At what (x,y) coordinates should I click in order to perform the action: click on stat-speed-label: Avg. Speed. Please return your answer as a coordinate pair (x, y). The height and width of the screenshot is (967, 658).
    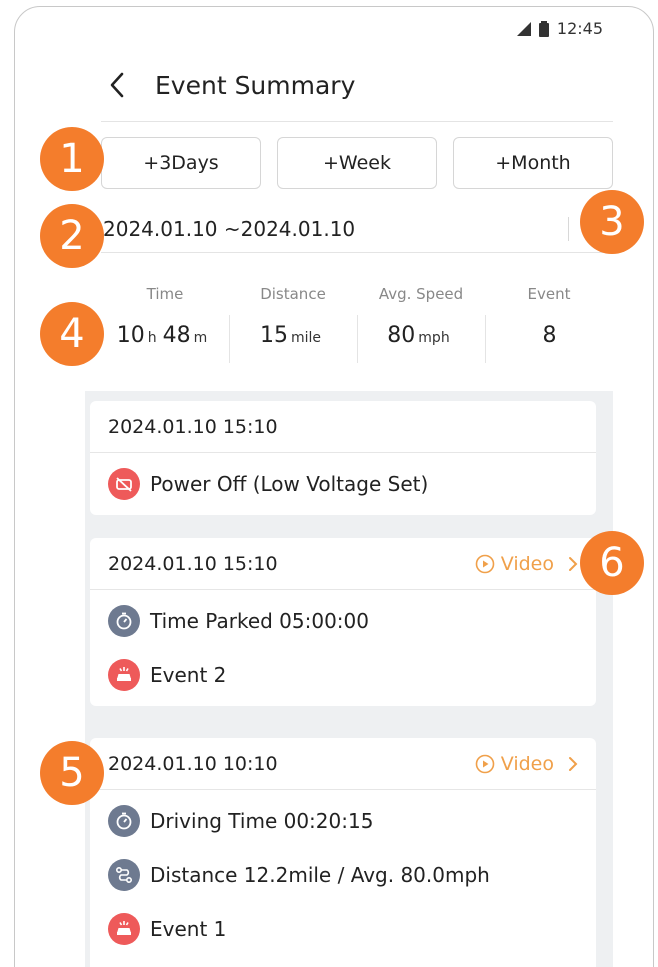
    Looking at the image, I should click on (421, 294).